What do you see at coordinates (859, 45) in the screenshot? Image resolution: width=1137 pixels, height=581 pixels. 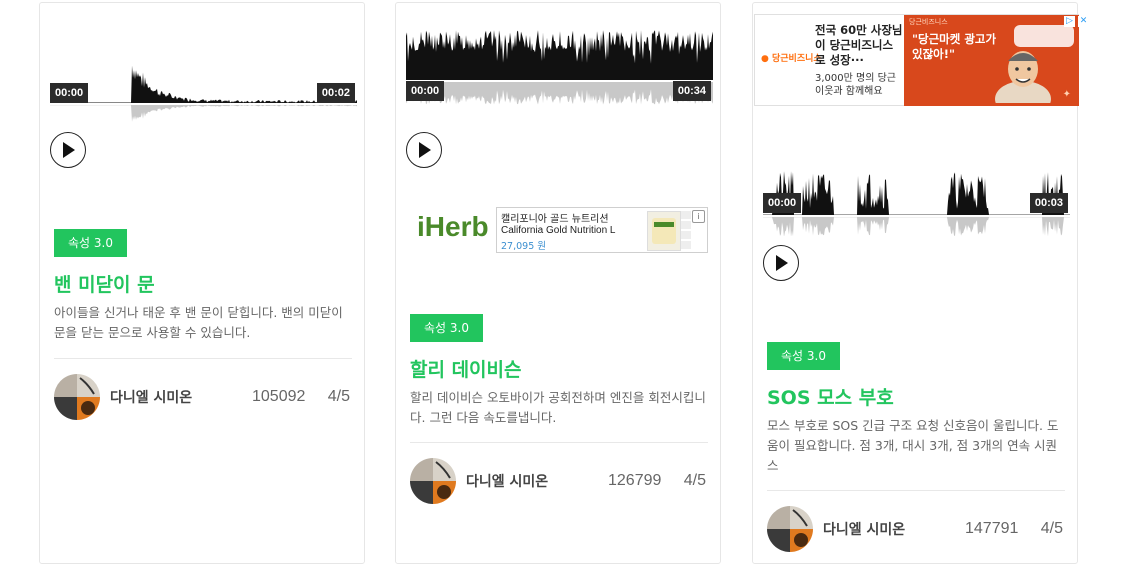 I see `ad-headline: 전국 60만 사장님이 당근비즈니스로 성장···` at bounding box center [859, 45].